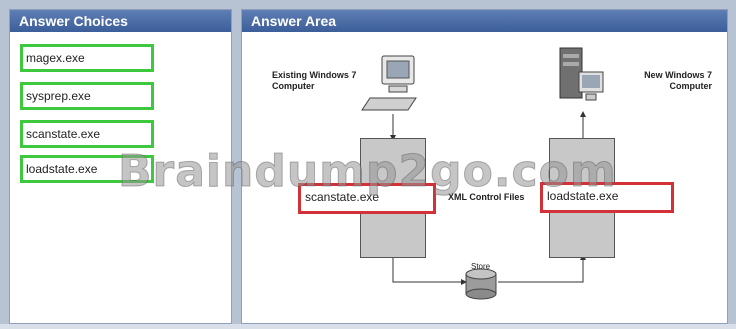 The height and width of the screenshot is (329, 736). I want to click on existing-computer-icon, so click(389, 83).